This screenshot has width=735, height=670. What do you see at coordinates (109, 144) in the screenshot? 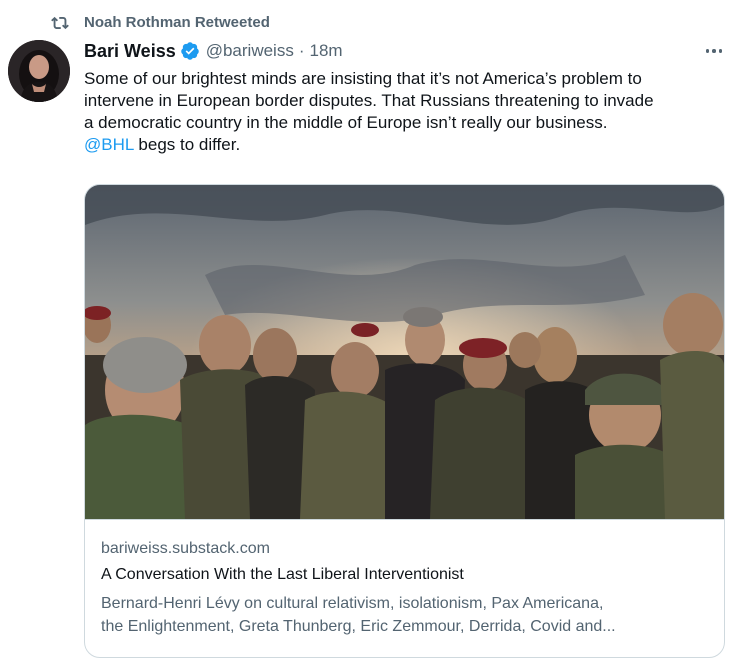
I see `mention-link: @BHL` at bounding box center [109, 144].